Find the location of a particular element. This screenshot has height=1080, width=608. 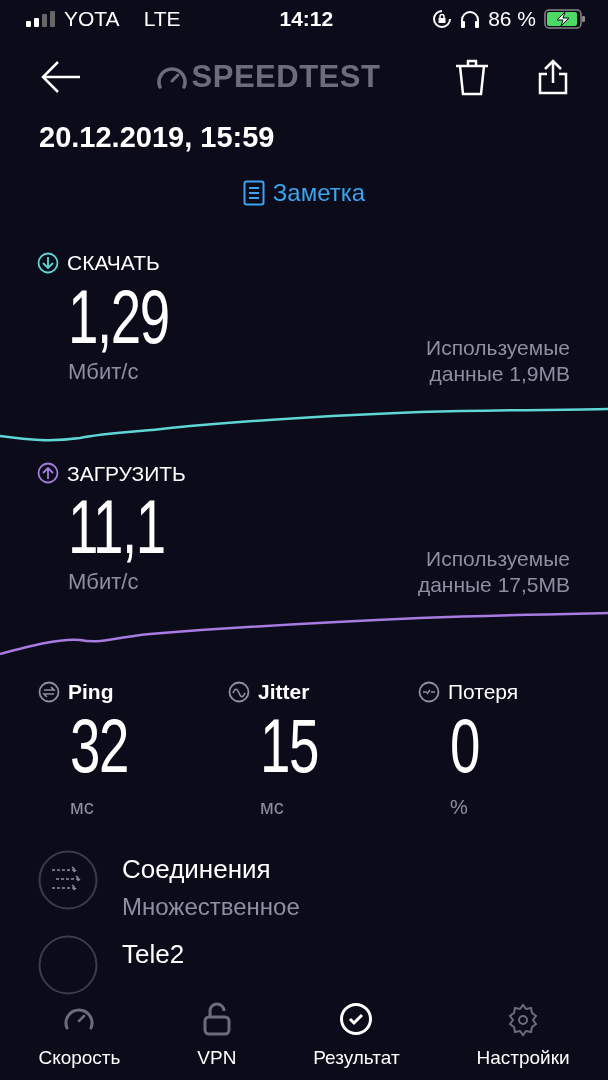

jitter-label: Jitter is located at coordinates (284, 692).